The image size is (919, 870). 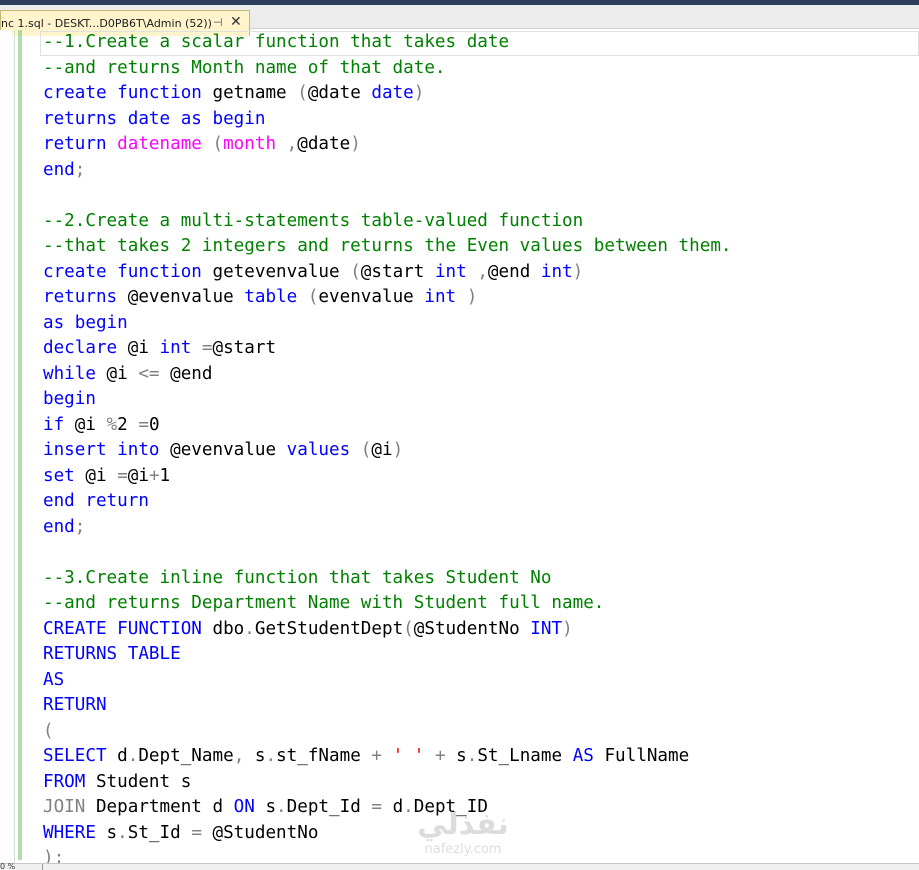 I want to click on code-line: RETURN, so click(x=481, y=706).